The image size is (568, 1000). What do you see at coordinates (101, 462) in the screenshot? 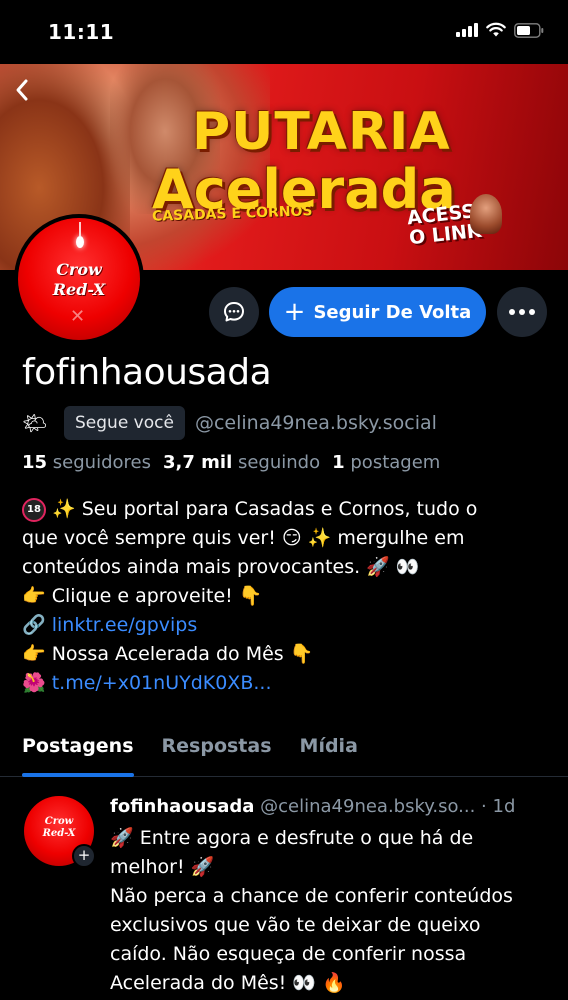
I see `followers-label: seguidores` at bounding box center [101, 462].